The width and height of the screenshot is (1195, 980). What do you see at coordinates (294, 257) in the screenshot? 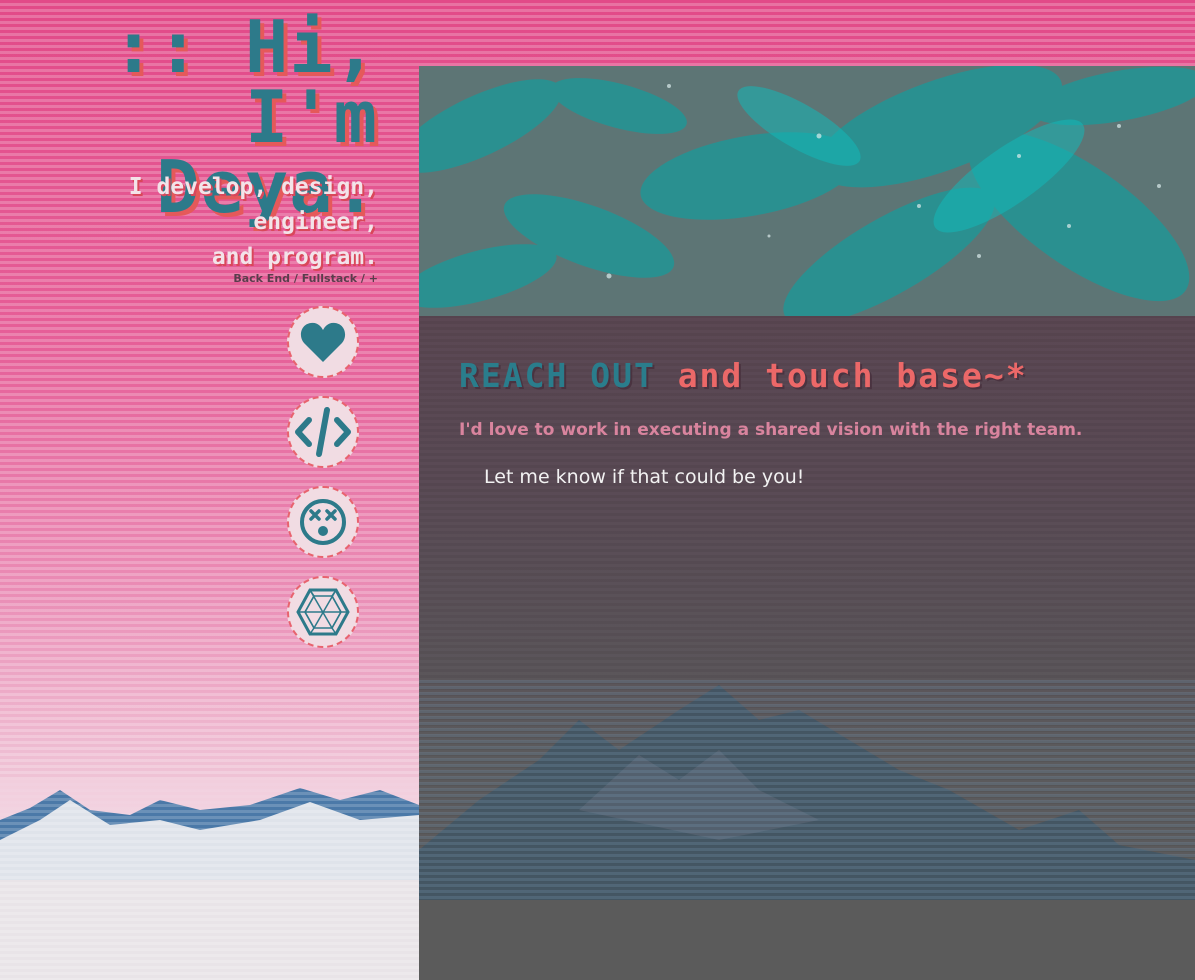
I see `tagline-line3: and program.` at bounding box center [294, 257].